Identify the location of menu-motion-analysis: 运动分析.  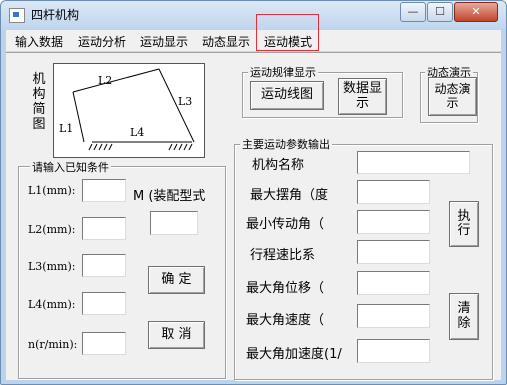
(102, 41).